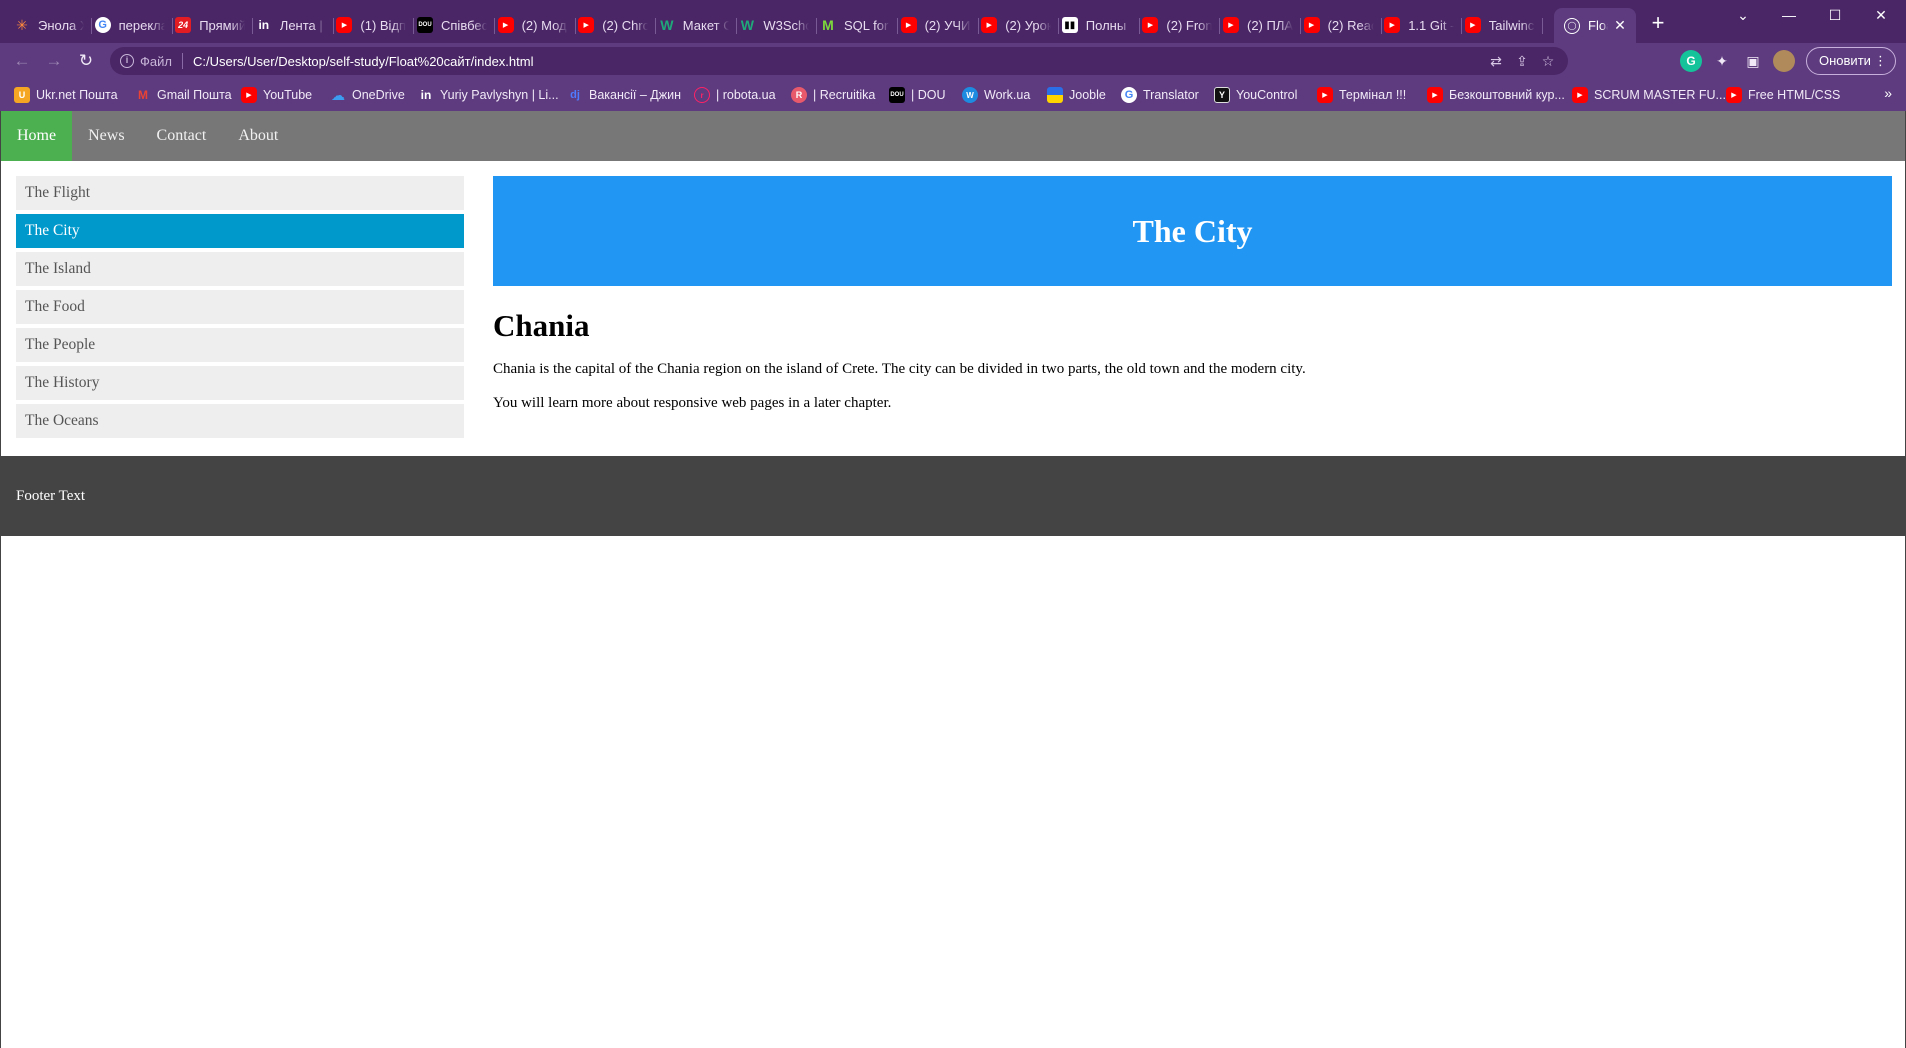 The width and height of the screenshot is (1906, 1048). I want to click on top-navigation: Home News Contact About, so click(953, 136).